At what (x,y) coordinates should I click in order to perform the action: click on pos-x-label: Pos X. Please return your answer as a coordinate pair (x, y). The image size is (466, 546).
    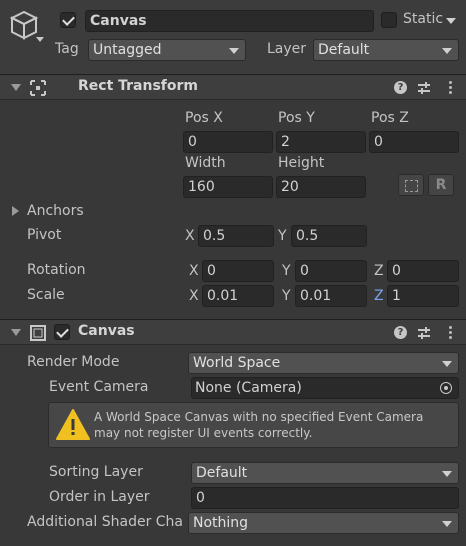
    Looking at the image, I should click on (204, 118).